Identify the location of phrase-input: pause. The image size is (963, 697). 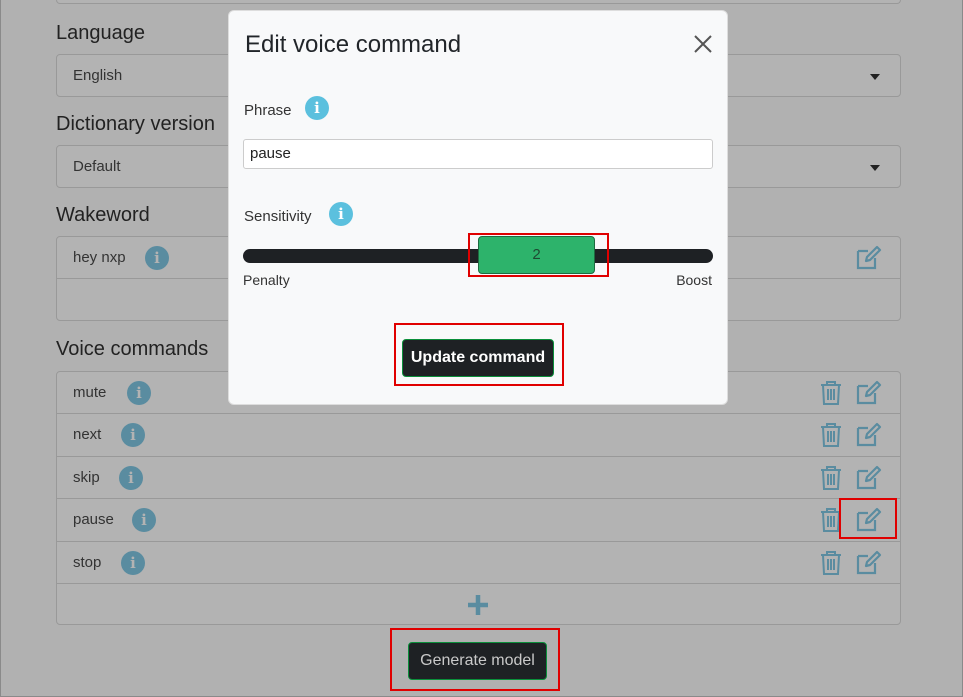
(478, 154).